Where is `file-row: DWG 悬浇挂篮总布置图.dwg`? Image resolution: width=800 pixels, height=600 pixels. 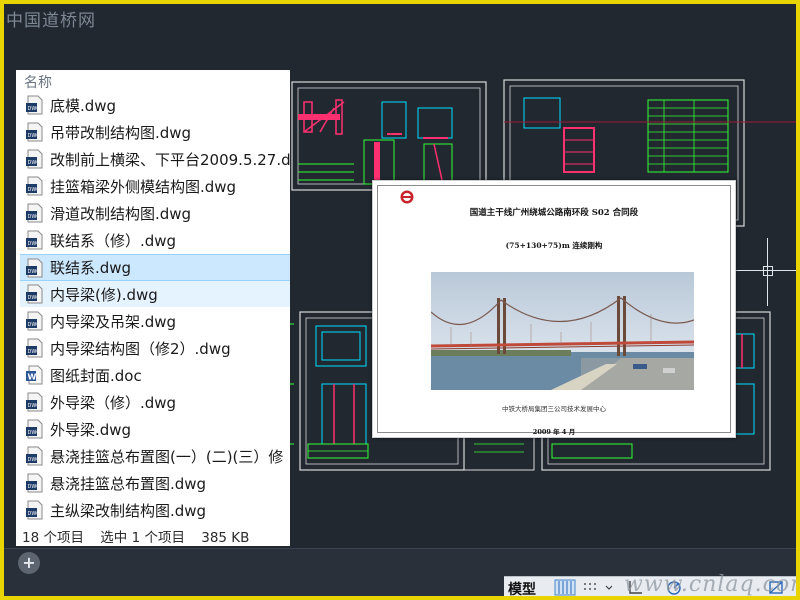
file-row: DWG 悬浇挂篮总布置图.dwg is located at coordinates (155, 483).